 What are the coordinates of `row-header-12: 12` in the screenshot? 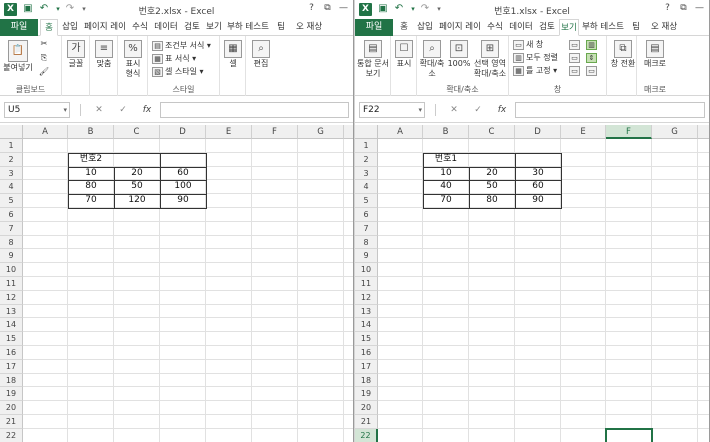 It's located at (11, 297).